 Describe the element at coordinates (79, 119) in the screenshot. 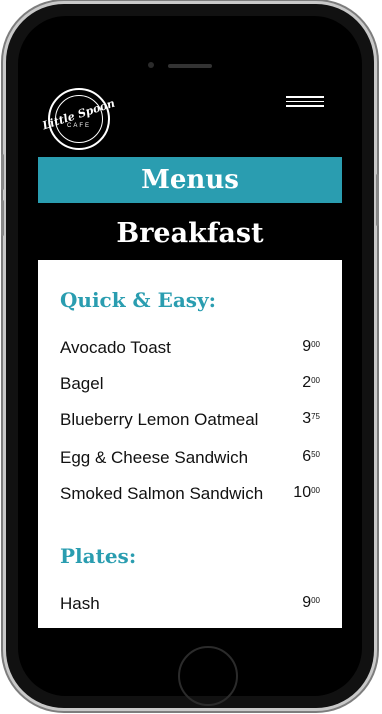

I see `cafe-logo: Little Spoon CAFE` at that location.